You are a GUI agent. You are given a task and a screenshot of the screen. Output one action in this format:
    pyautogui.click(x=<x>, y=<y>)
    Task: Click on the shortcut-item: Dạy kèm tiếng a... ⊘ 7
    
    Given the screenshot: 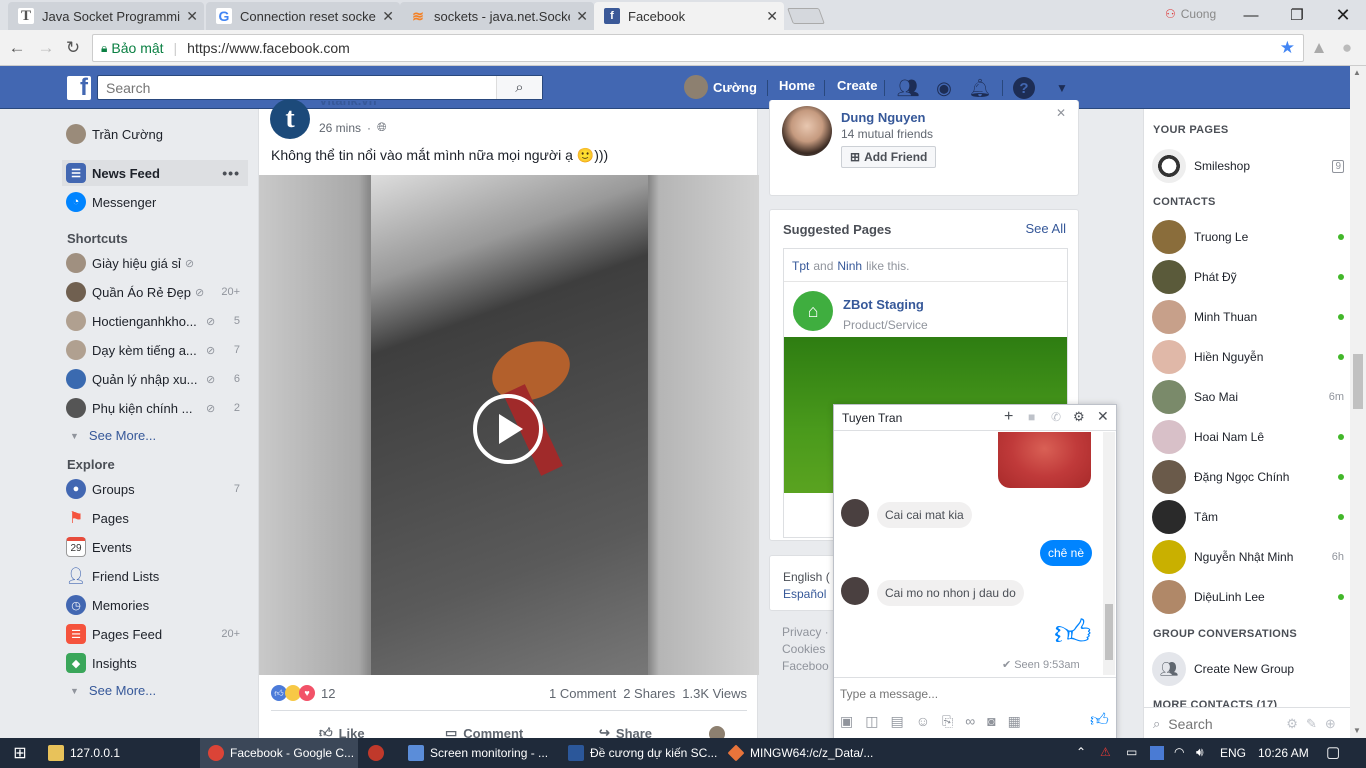 What is the action you would take?
    pyautogui.click(x=155, y=350)
    